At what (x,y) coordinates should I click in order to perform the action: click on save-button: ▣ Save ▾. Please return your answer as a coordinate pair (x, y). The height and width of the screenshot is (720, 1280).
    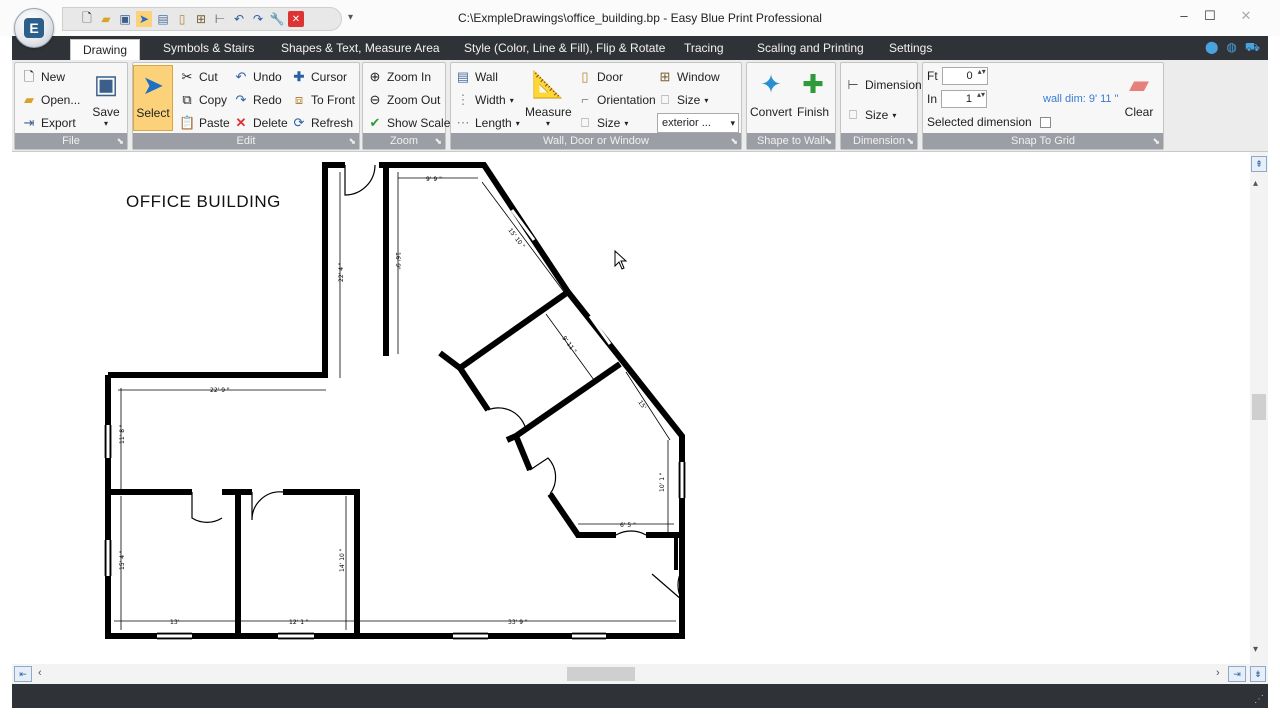
    Looking at the image, I should click on (106, 98).